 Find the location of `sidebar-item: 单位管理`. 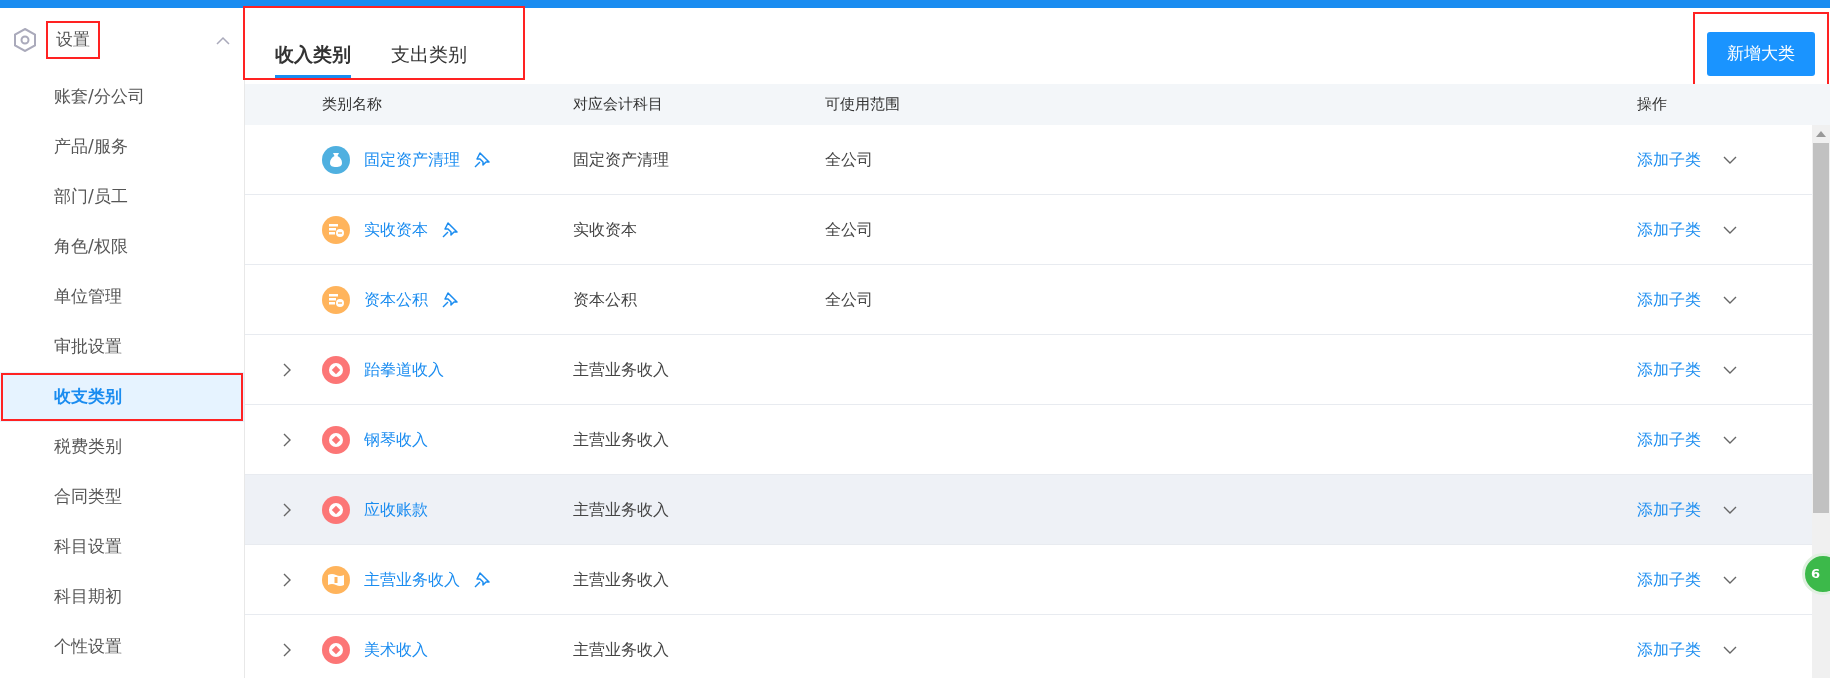

sidebar-item: 单位管理 is located at coordinates (122, 297).